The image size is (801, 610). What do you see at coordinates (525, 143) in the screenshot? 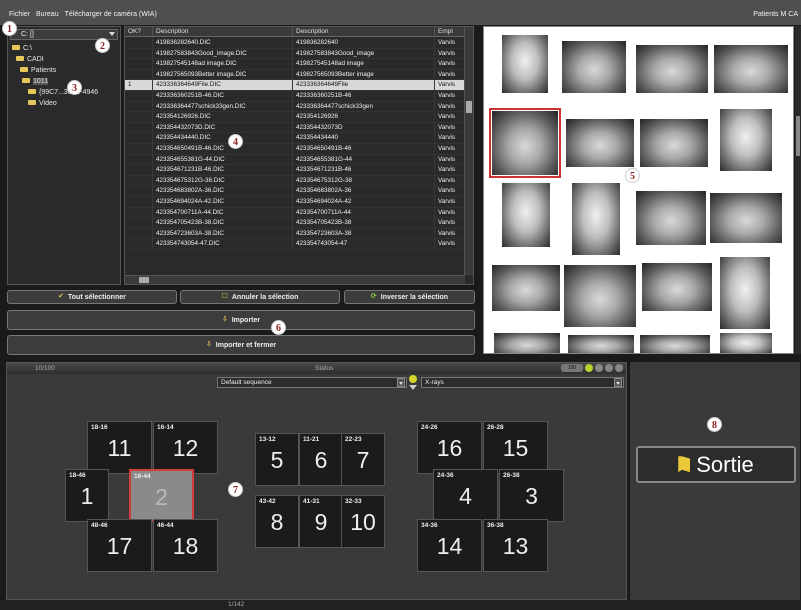
I see `xray-thumbnail-selected` at bounding box center [525, 143].